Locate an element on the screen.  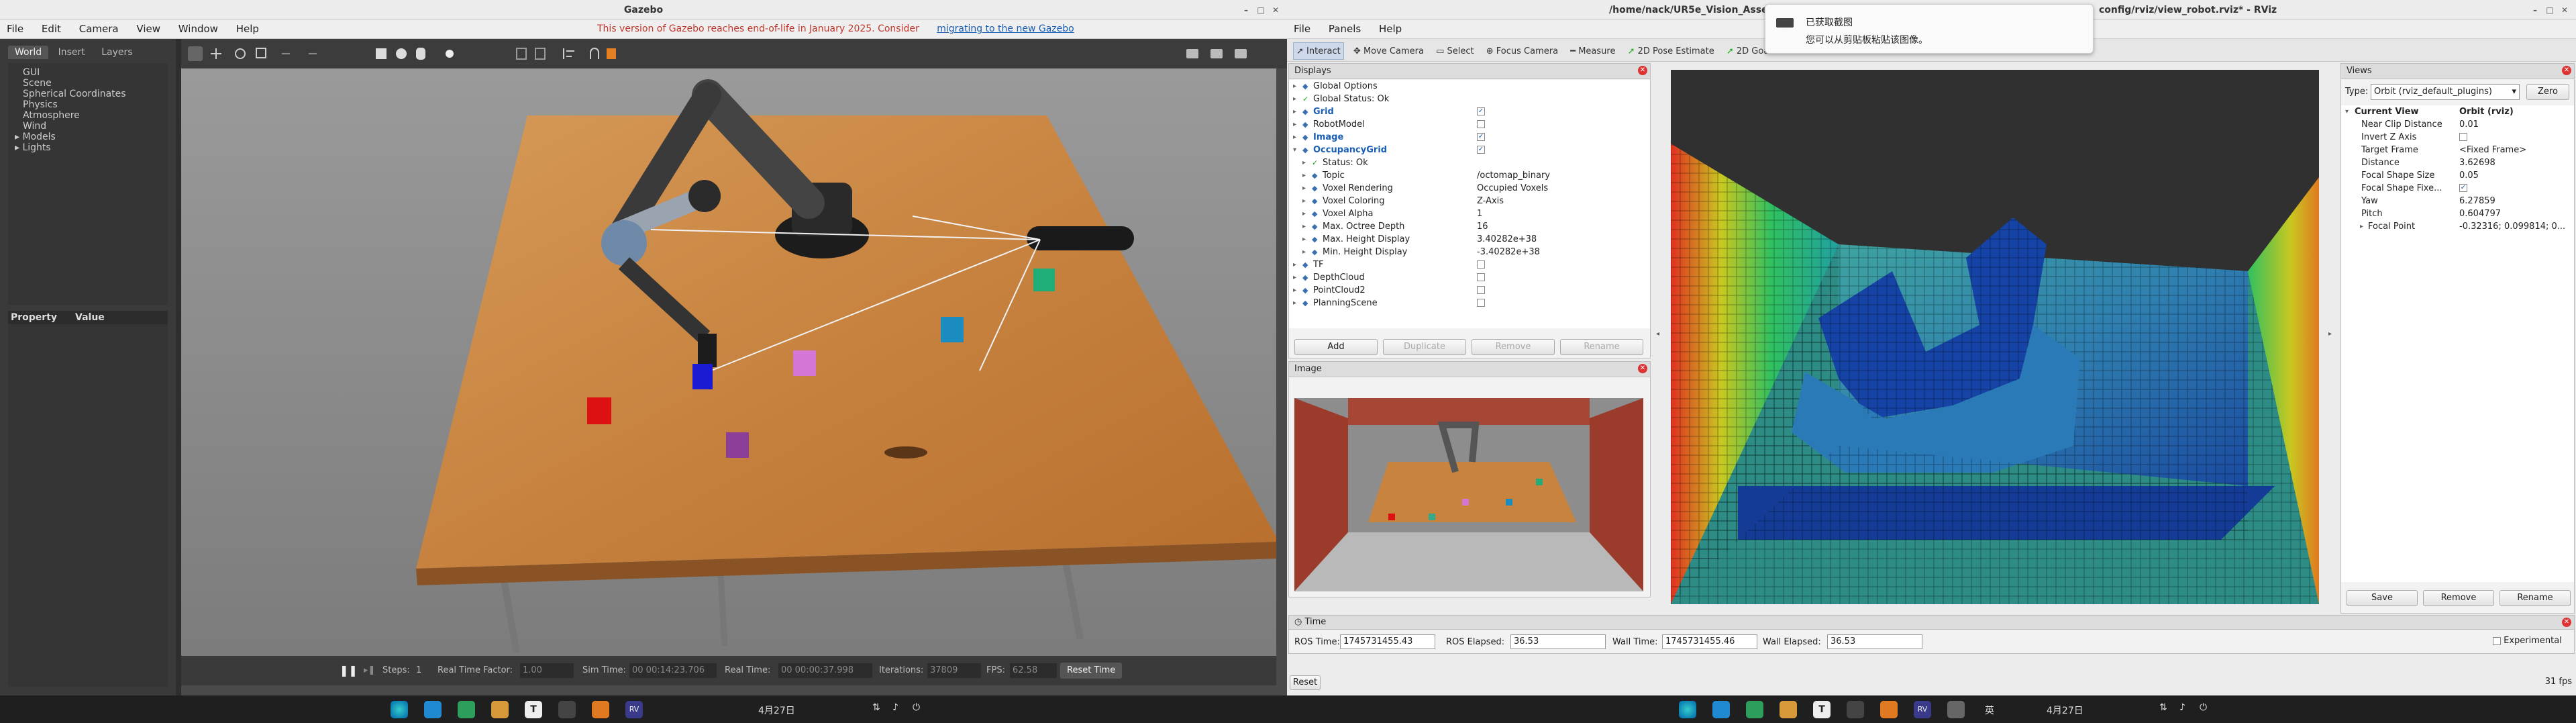
keyboard-icon is located at coordinates (1956, 709).